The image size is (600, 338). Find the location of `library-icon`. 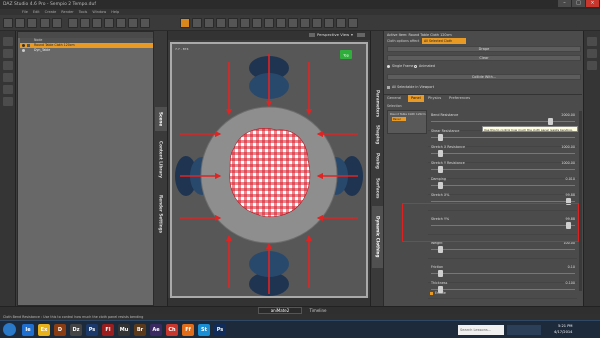

library-icon is located at coordinates (353, 23).